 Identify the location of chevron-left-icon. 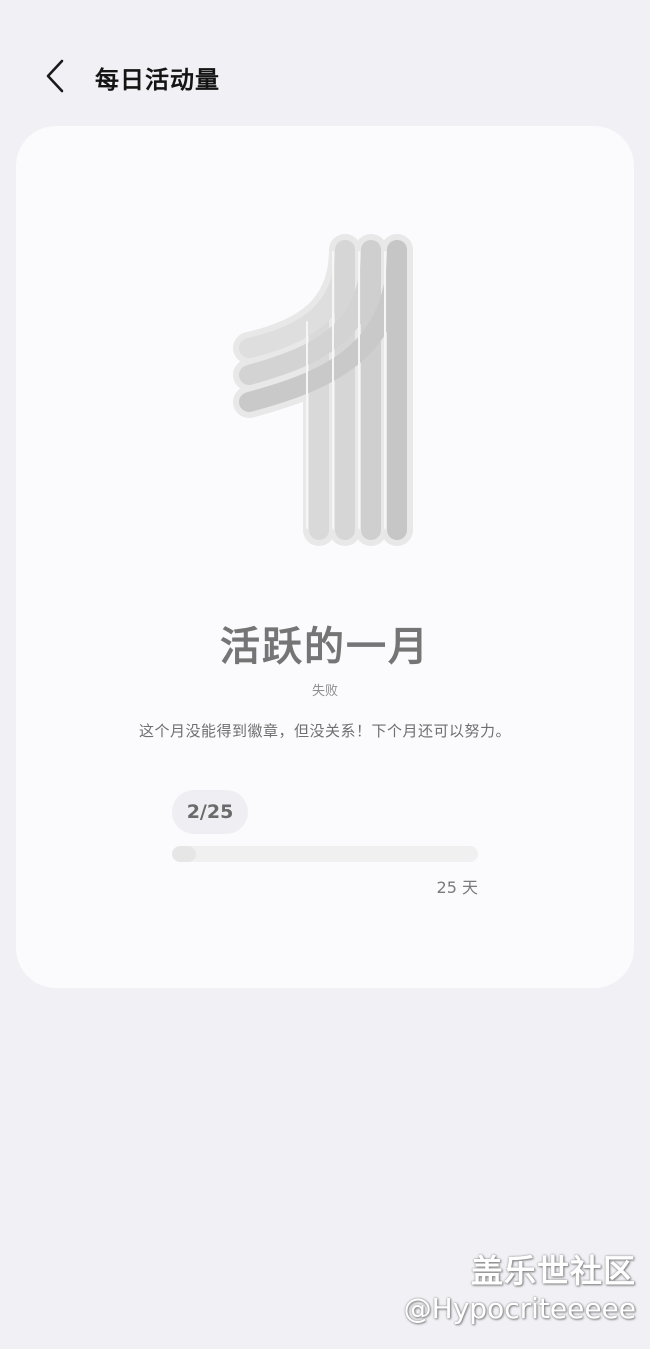
(55, 76).